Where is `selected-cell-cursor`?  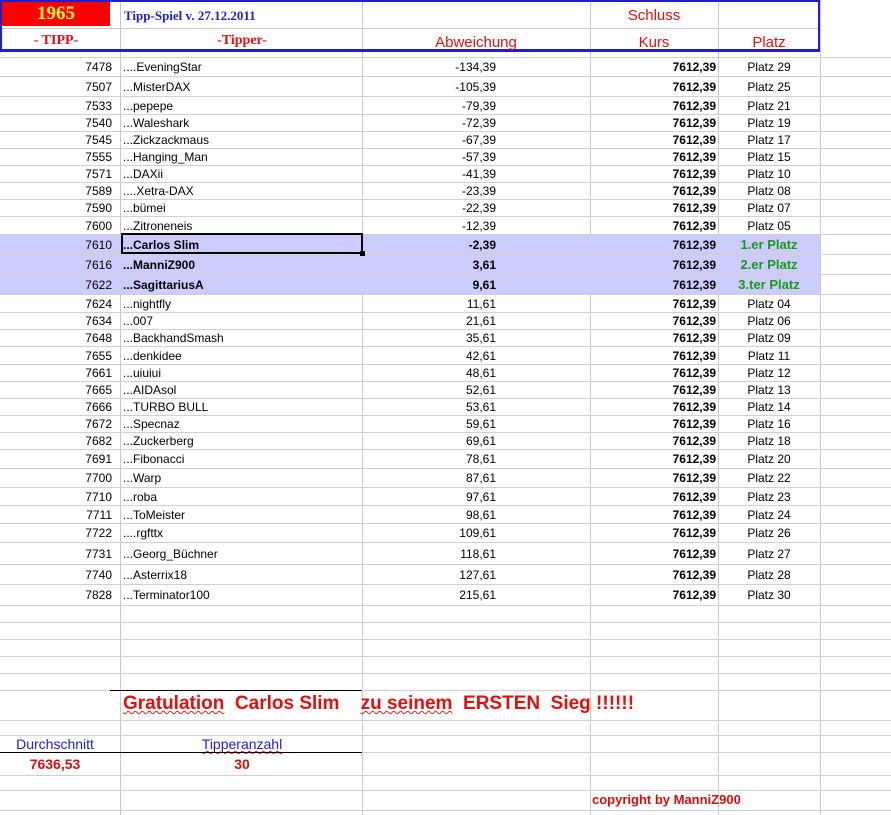 selected-cell-cursor is located at coordinates (243, 244).